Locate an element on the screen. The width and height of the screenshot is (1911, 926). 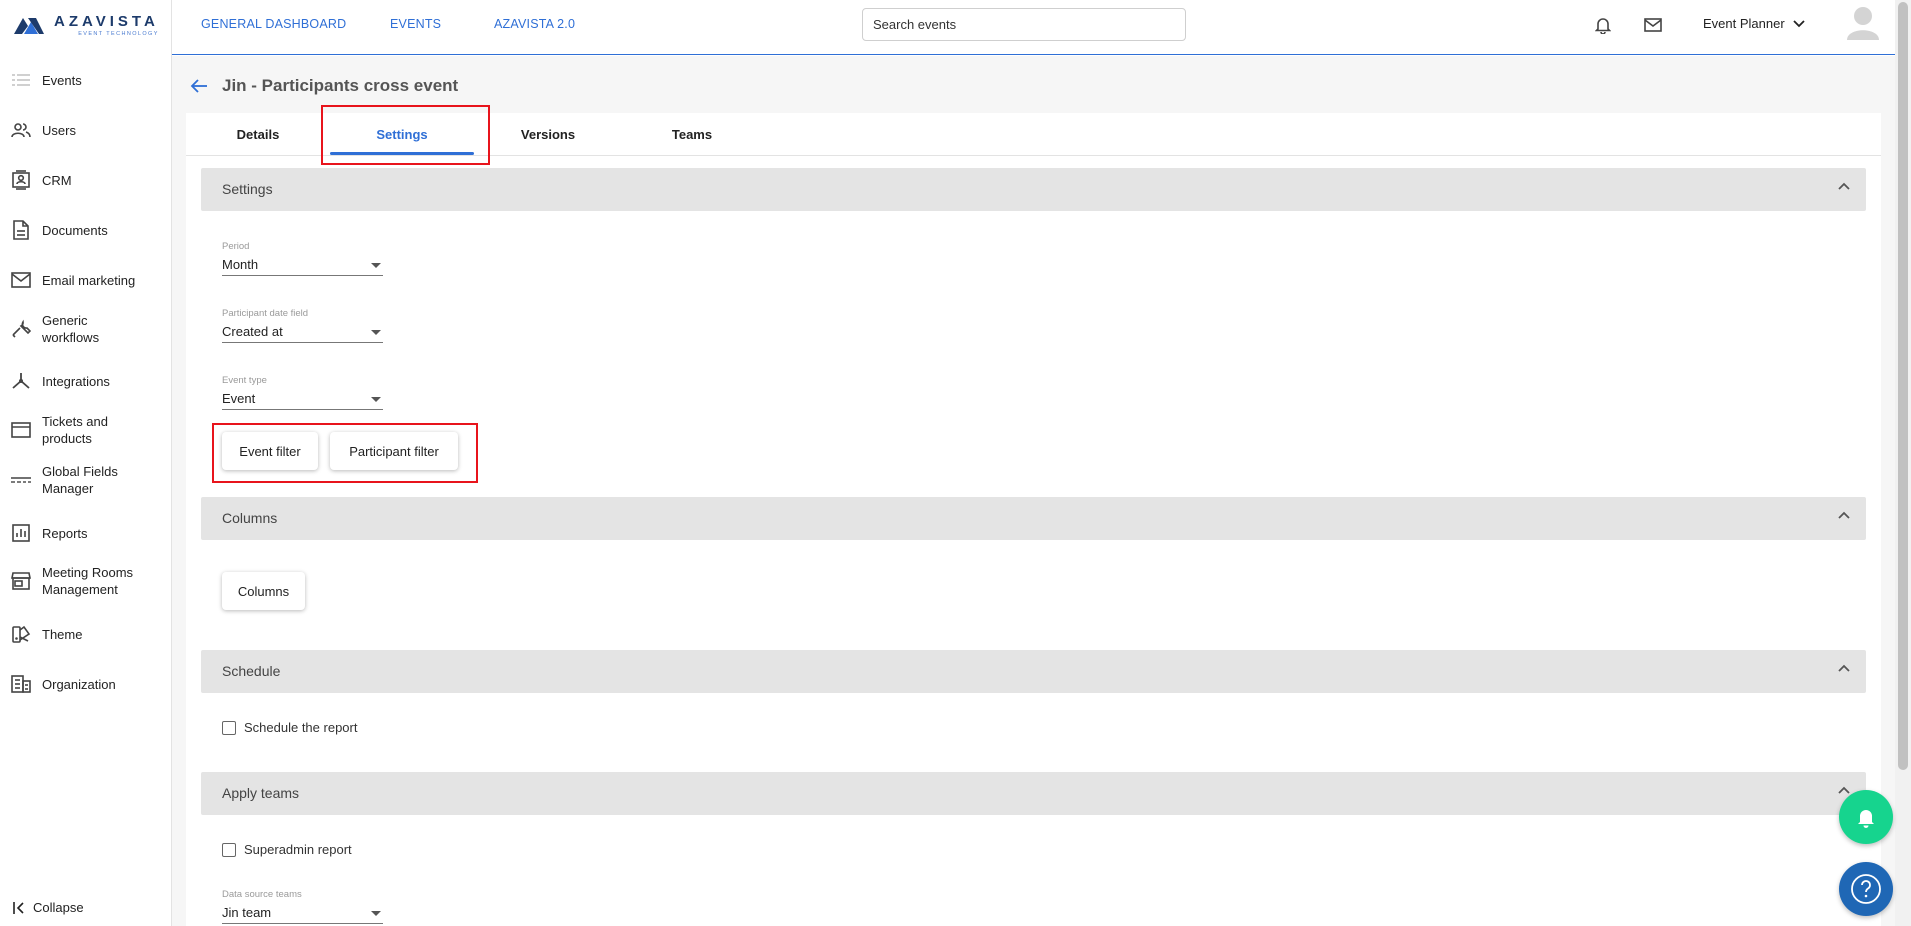
tab-label: Versions is located at coordinates (548, 134).